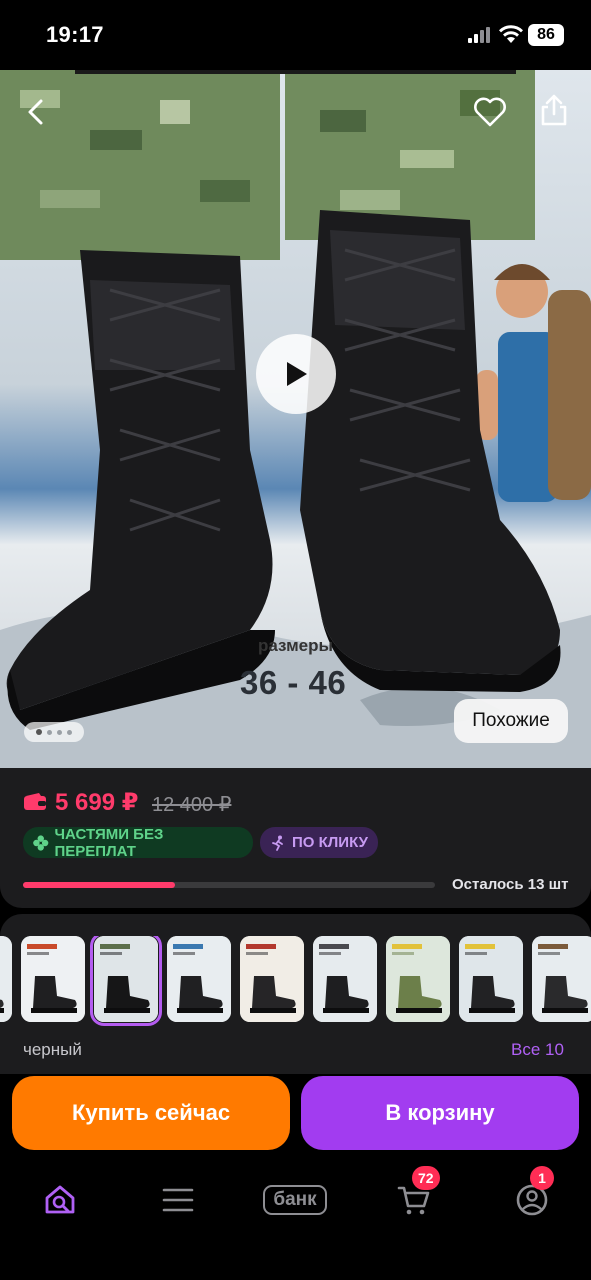  Describe the element at coordinates (75, 34) in the screenshot. I see `status-time: 19:17` at that location.